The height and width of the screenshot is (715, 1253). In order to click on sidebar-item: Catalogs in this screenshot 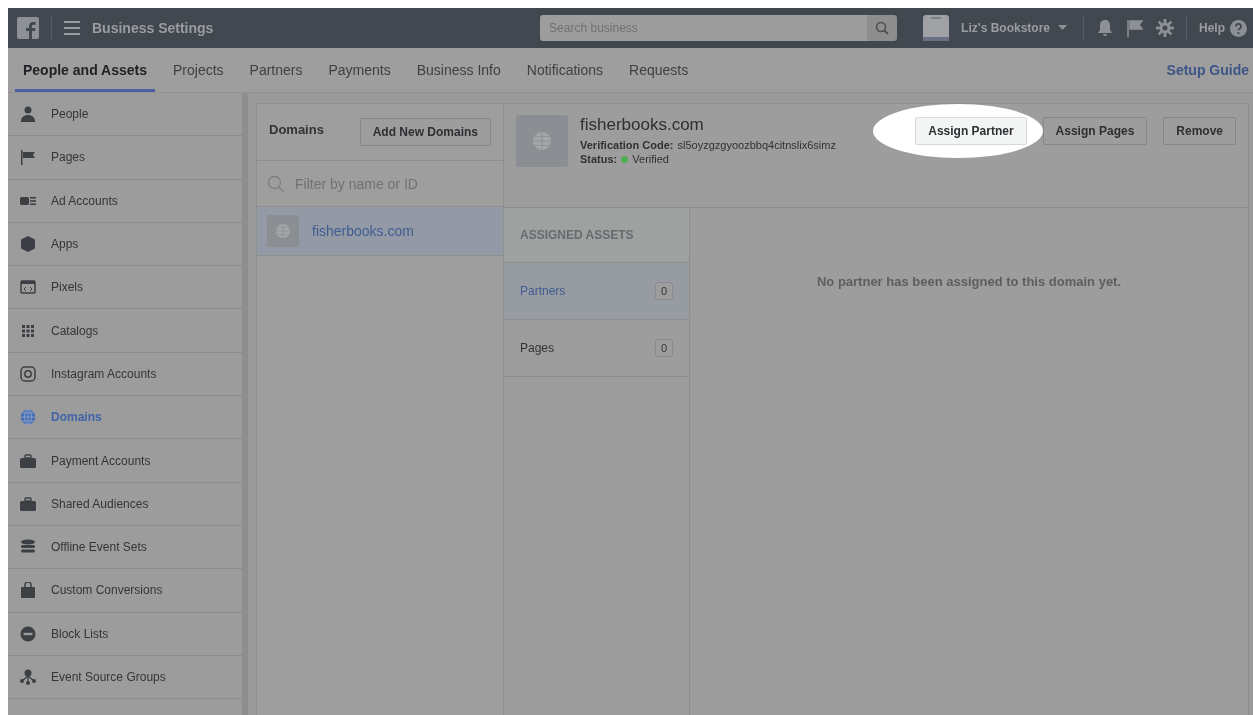, I will do `click(125, 331)`.